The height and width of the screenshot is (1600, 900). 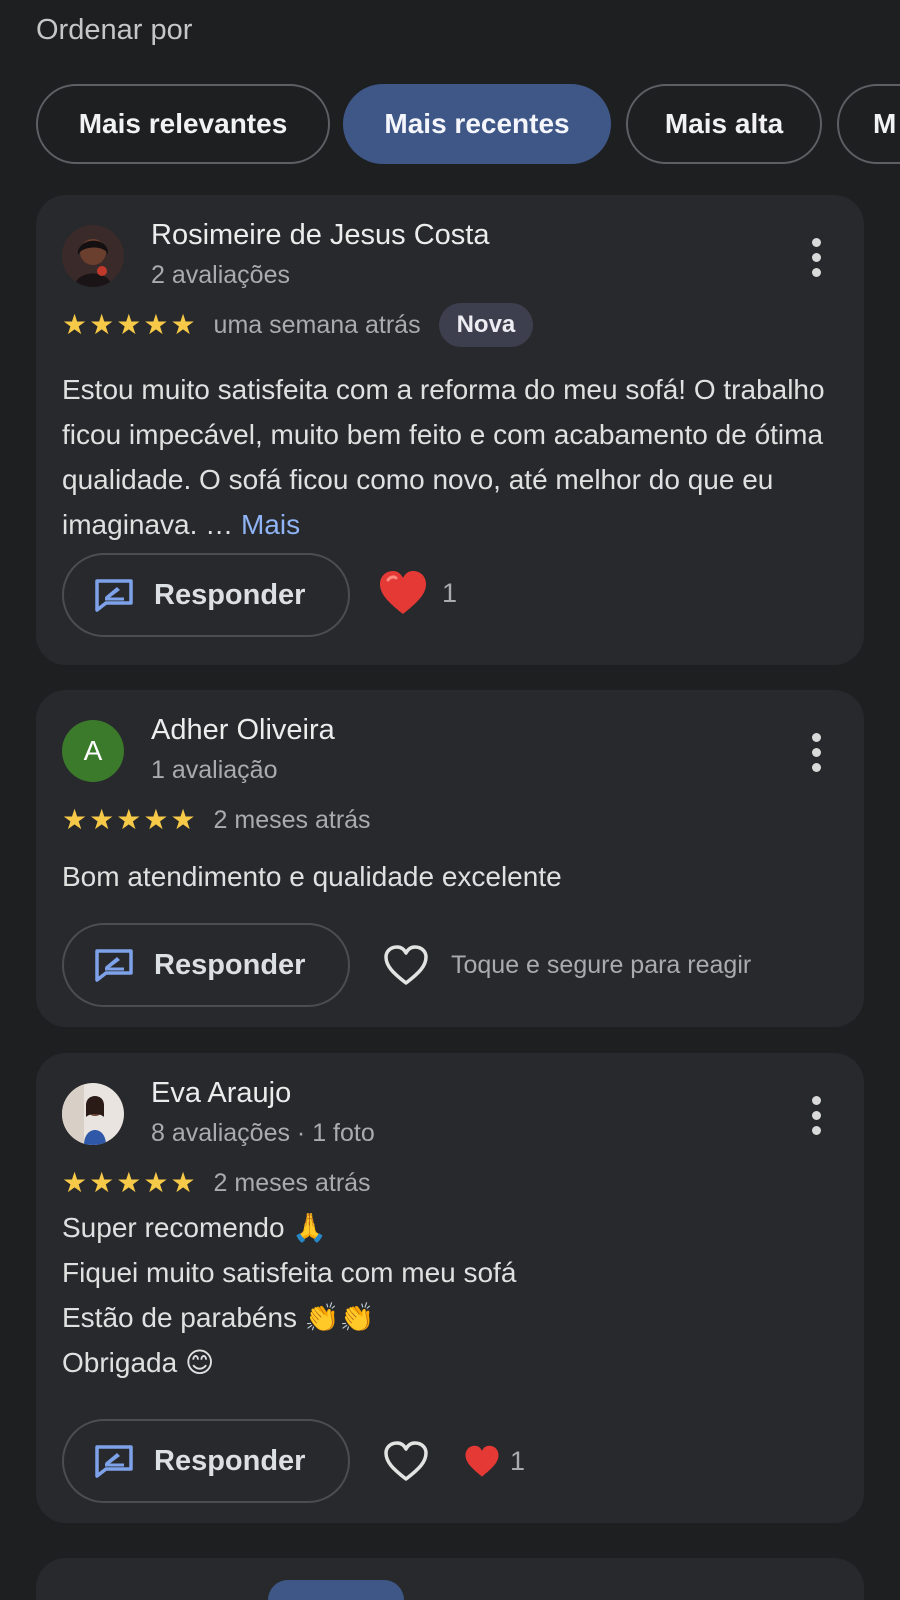 What do you see at coordinates (601, 964) in the screenshot?
I see `reaction-hint: Toque e segure para reagir` at bounding box center [601, 964].